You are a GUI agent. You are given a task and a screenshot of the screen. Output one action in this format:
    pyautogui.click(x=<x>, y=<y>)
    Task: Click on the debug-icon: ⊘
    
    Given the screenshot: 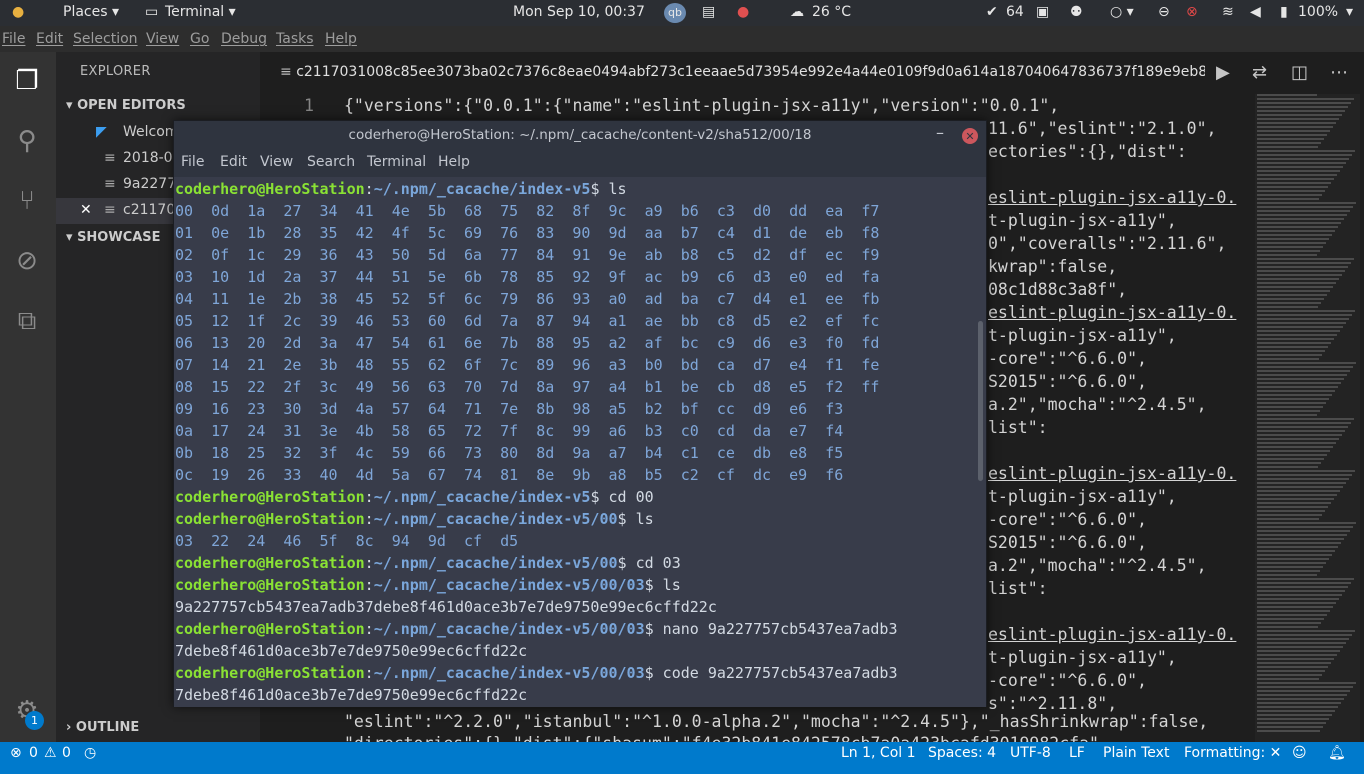 What is the action you would take?
    pyautogui.click(x=27, y=261)
    